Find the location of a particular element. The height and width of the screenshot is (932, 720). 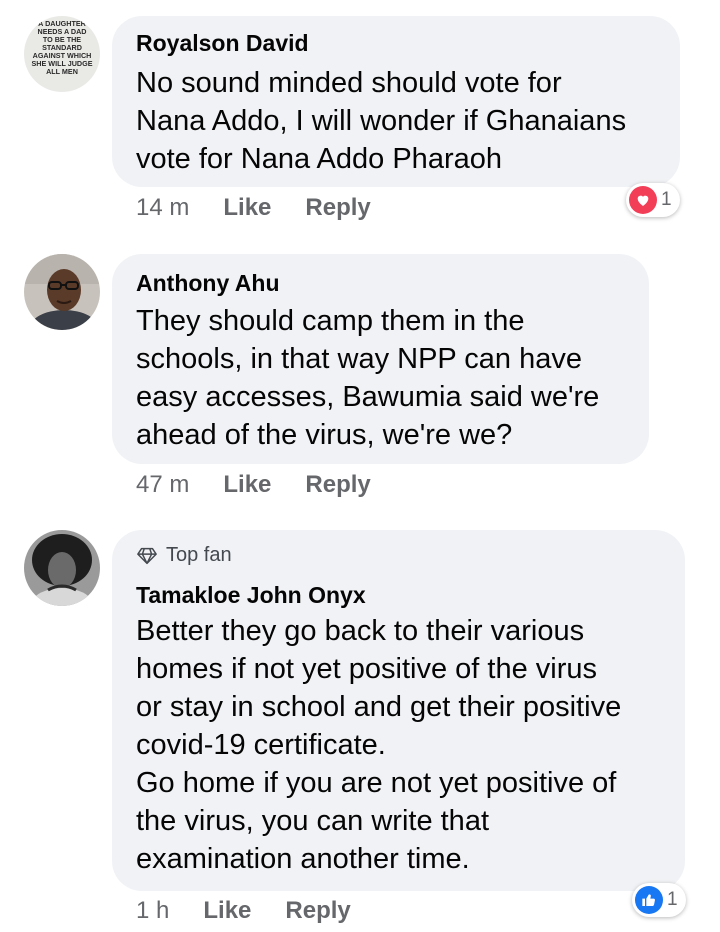

comment-author: Tamakloe John Onyx is located at coordinates (251, 595).